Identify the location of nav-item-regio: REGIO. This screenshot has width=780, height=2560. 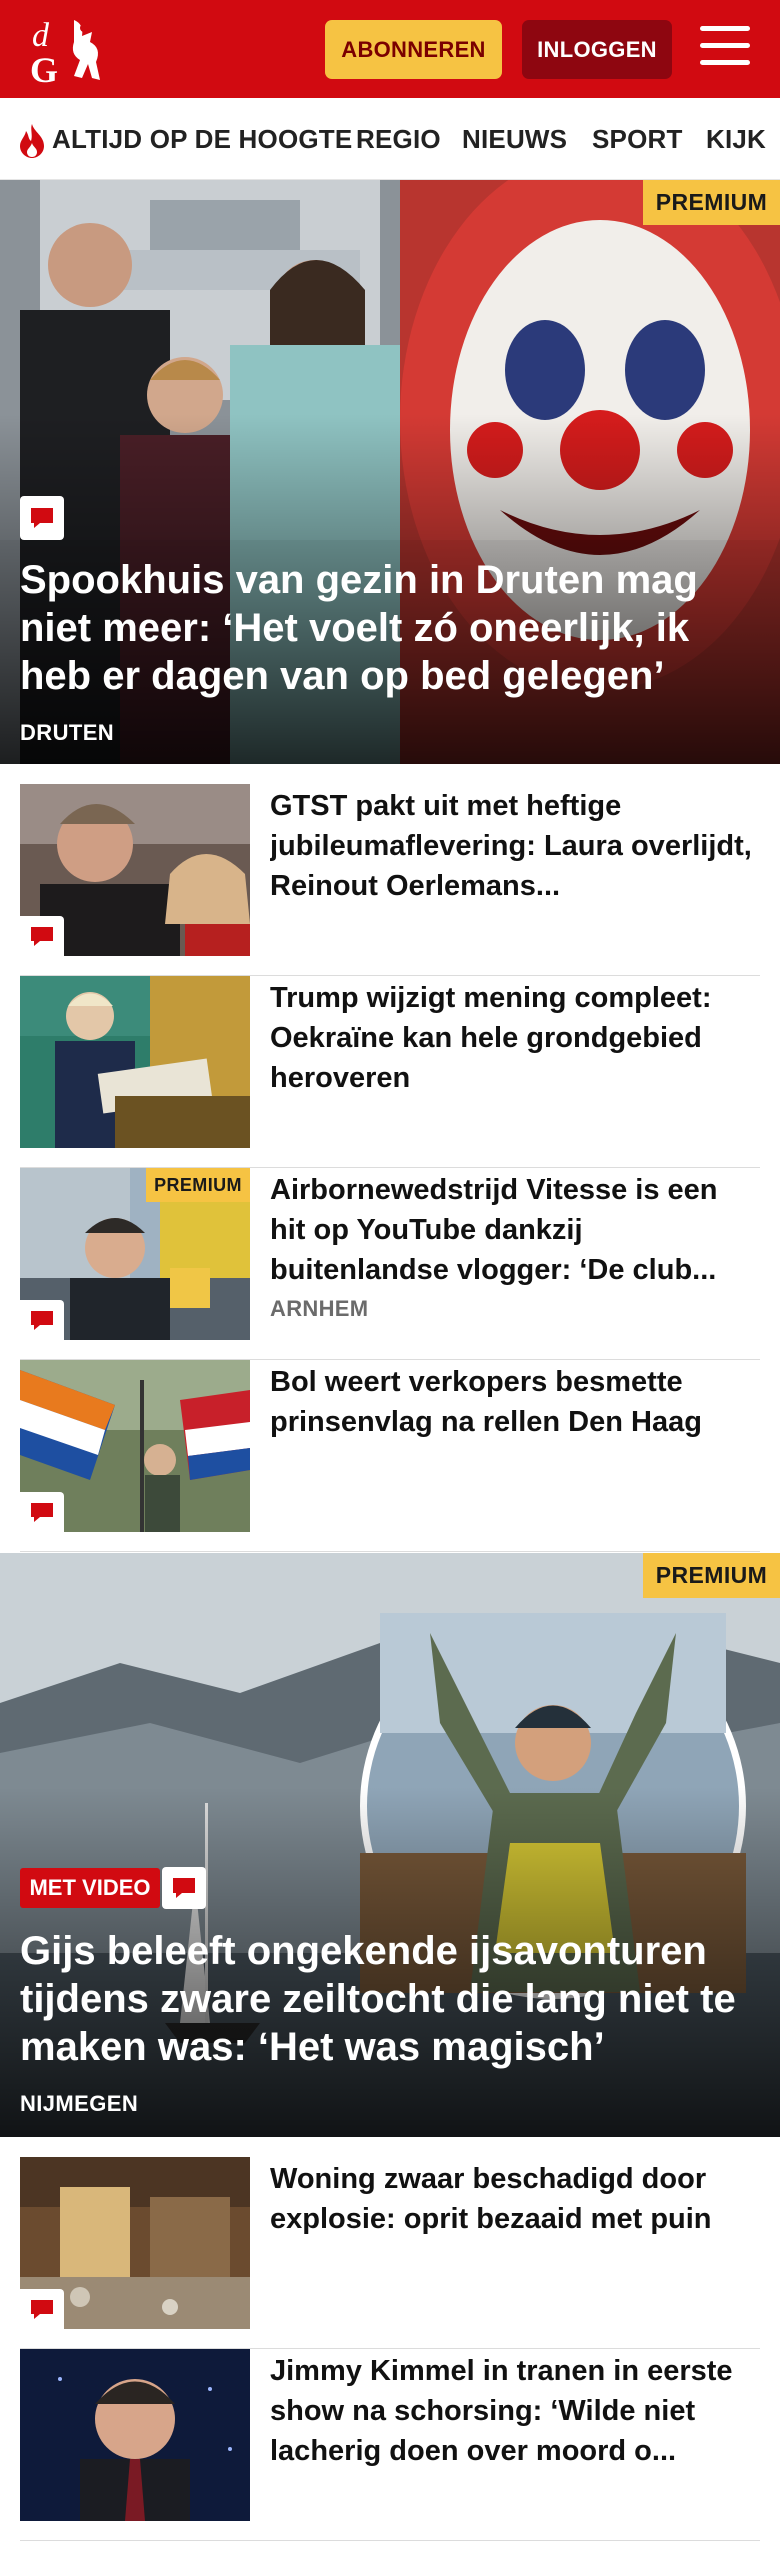
(398, 139).